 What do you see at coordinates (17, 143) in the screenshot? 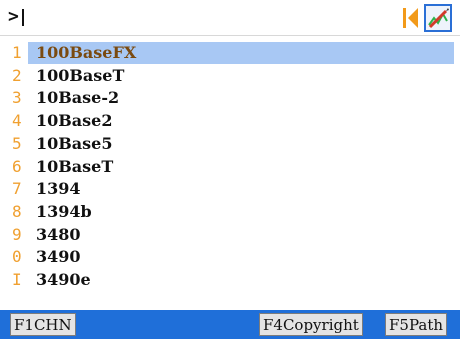
I see `list-item-key: 5` at bounding box center [17, 143].